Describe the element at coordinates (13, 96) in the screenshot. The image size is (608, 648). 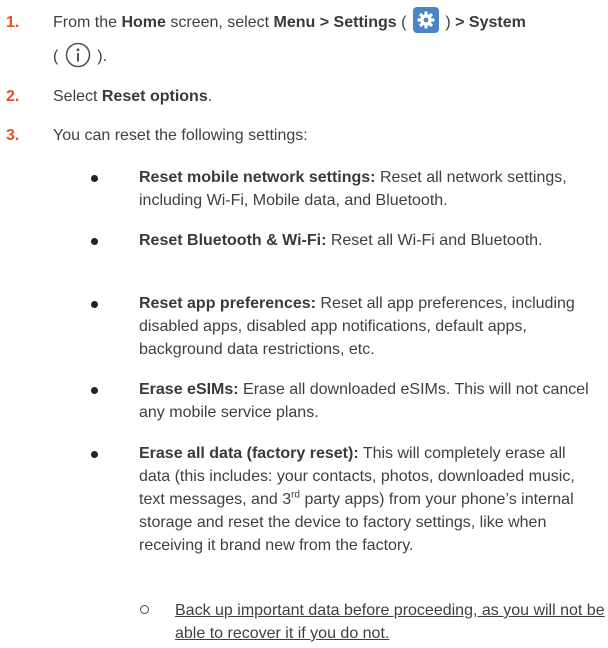
I see `step-number: 2.` at that location.